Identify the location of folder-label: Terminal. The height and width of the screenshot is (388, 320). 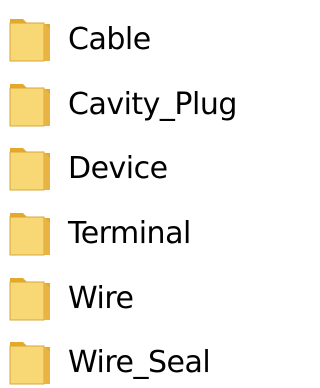
(129, 233).